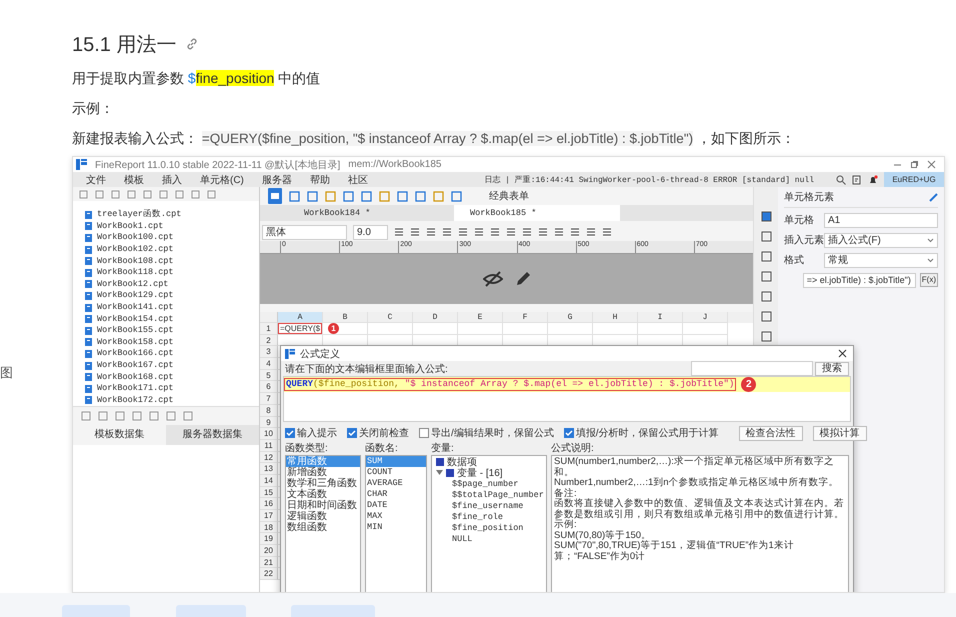 The image size is (956, 617). Describe the element at coordinates (842, 353) in the screenshot. I see `close-icon` at that location.